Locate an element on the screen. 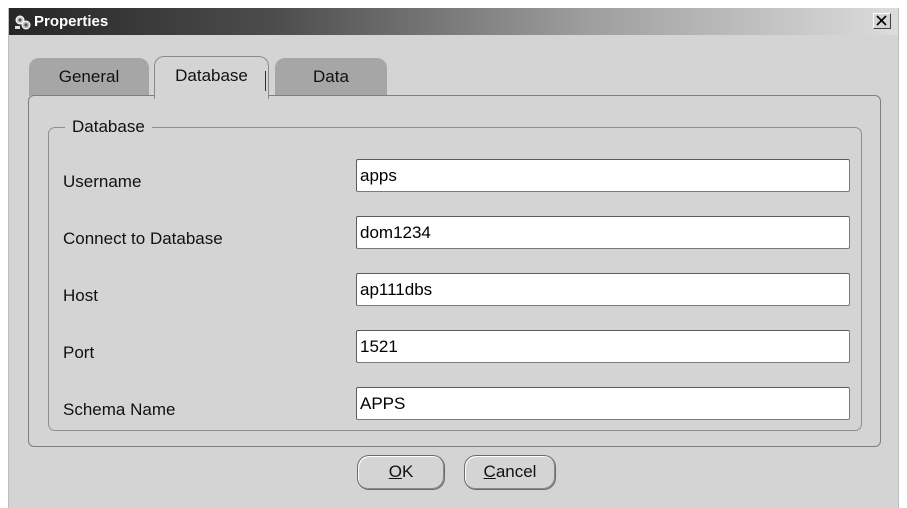 This screenshot has height=508, width=907. connect-to-database-label: Connect to Database is located at coordinates (143, 238).